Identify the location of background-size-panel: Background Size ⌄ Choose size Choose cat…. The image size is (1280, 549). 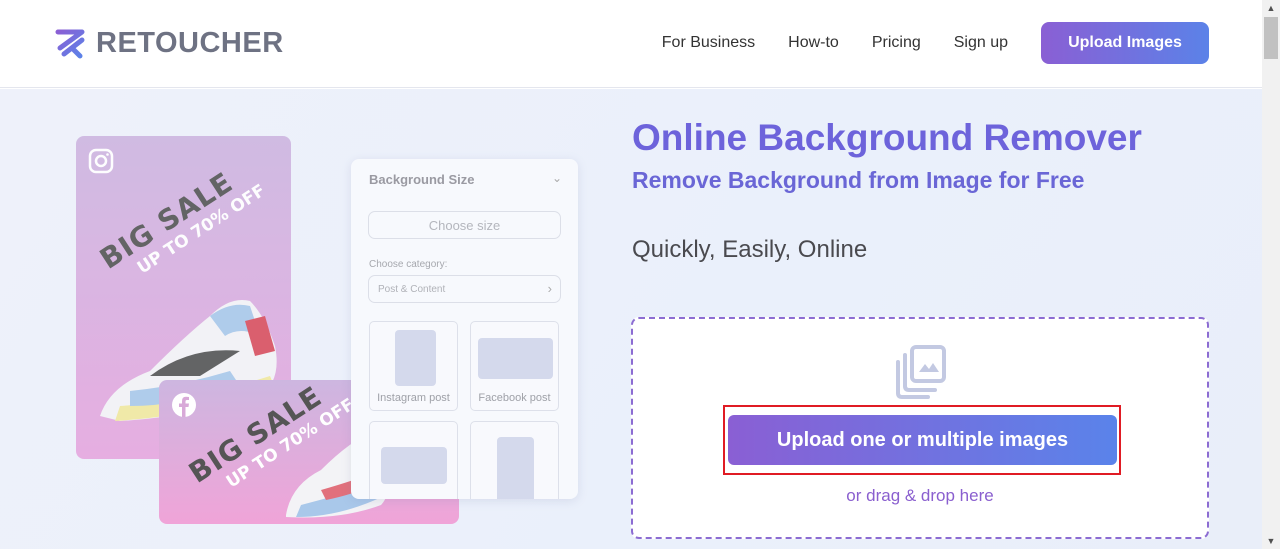
(464, 329).